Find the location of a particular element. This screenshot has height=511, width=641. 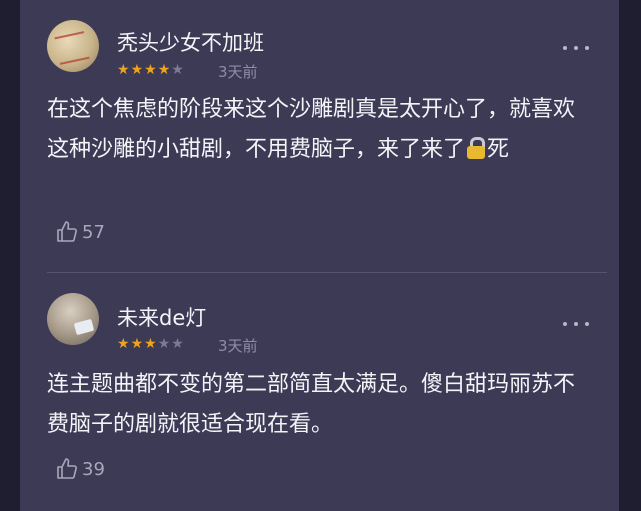

username: 未来de灯 is located at coordinates (161, 317).